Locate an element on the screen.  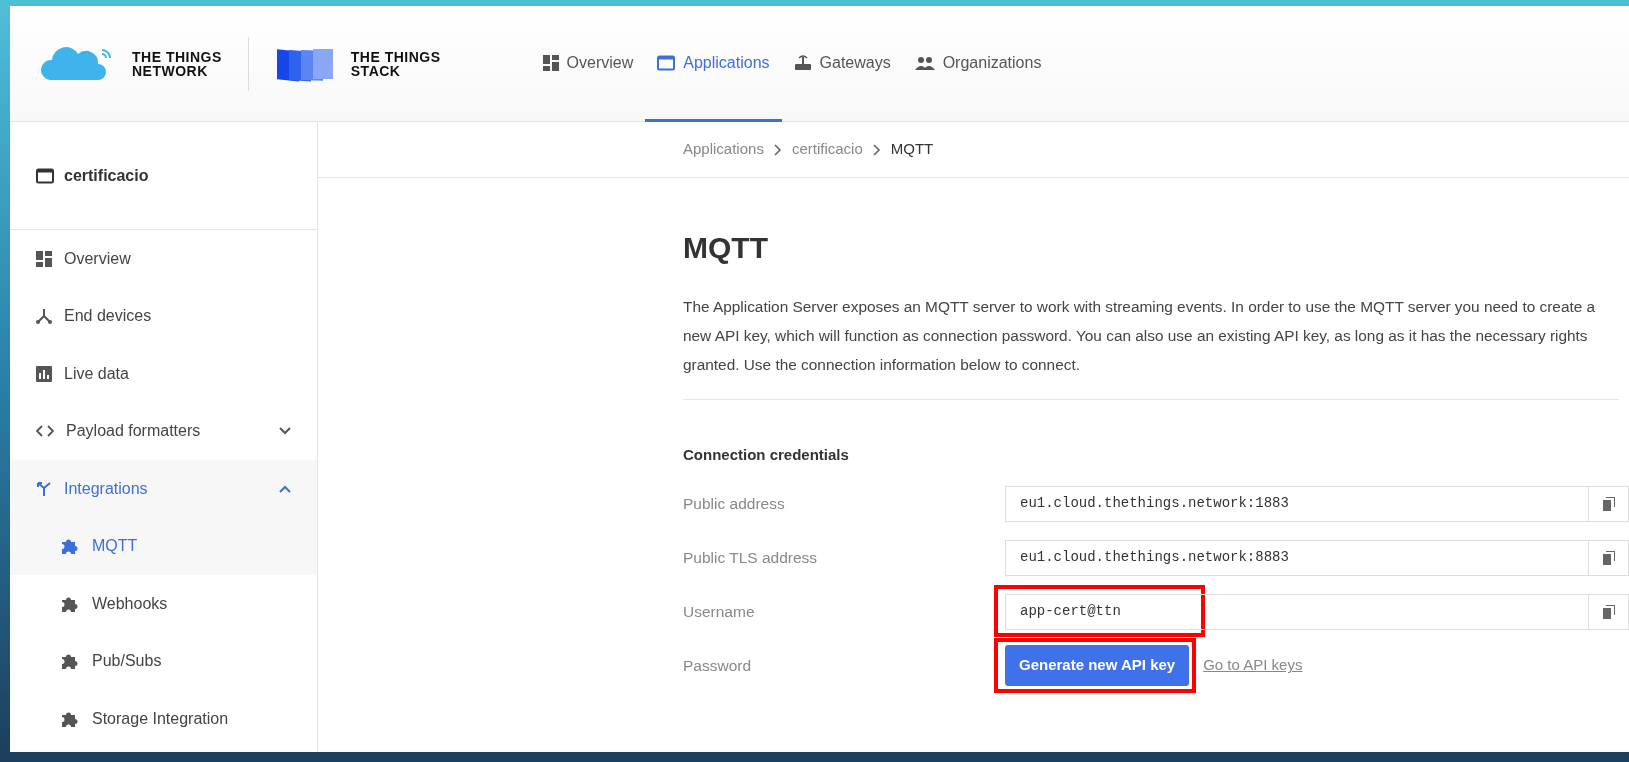
nav-tab: Applications is located at coordinates (713, 64).